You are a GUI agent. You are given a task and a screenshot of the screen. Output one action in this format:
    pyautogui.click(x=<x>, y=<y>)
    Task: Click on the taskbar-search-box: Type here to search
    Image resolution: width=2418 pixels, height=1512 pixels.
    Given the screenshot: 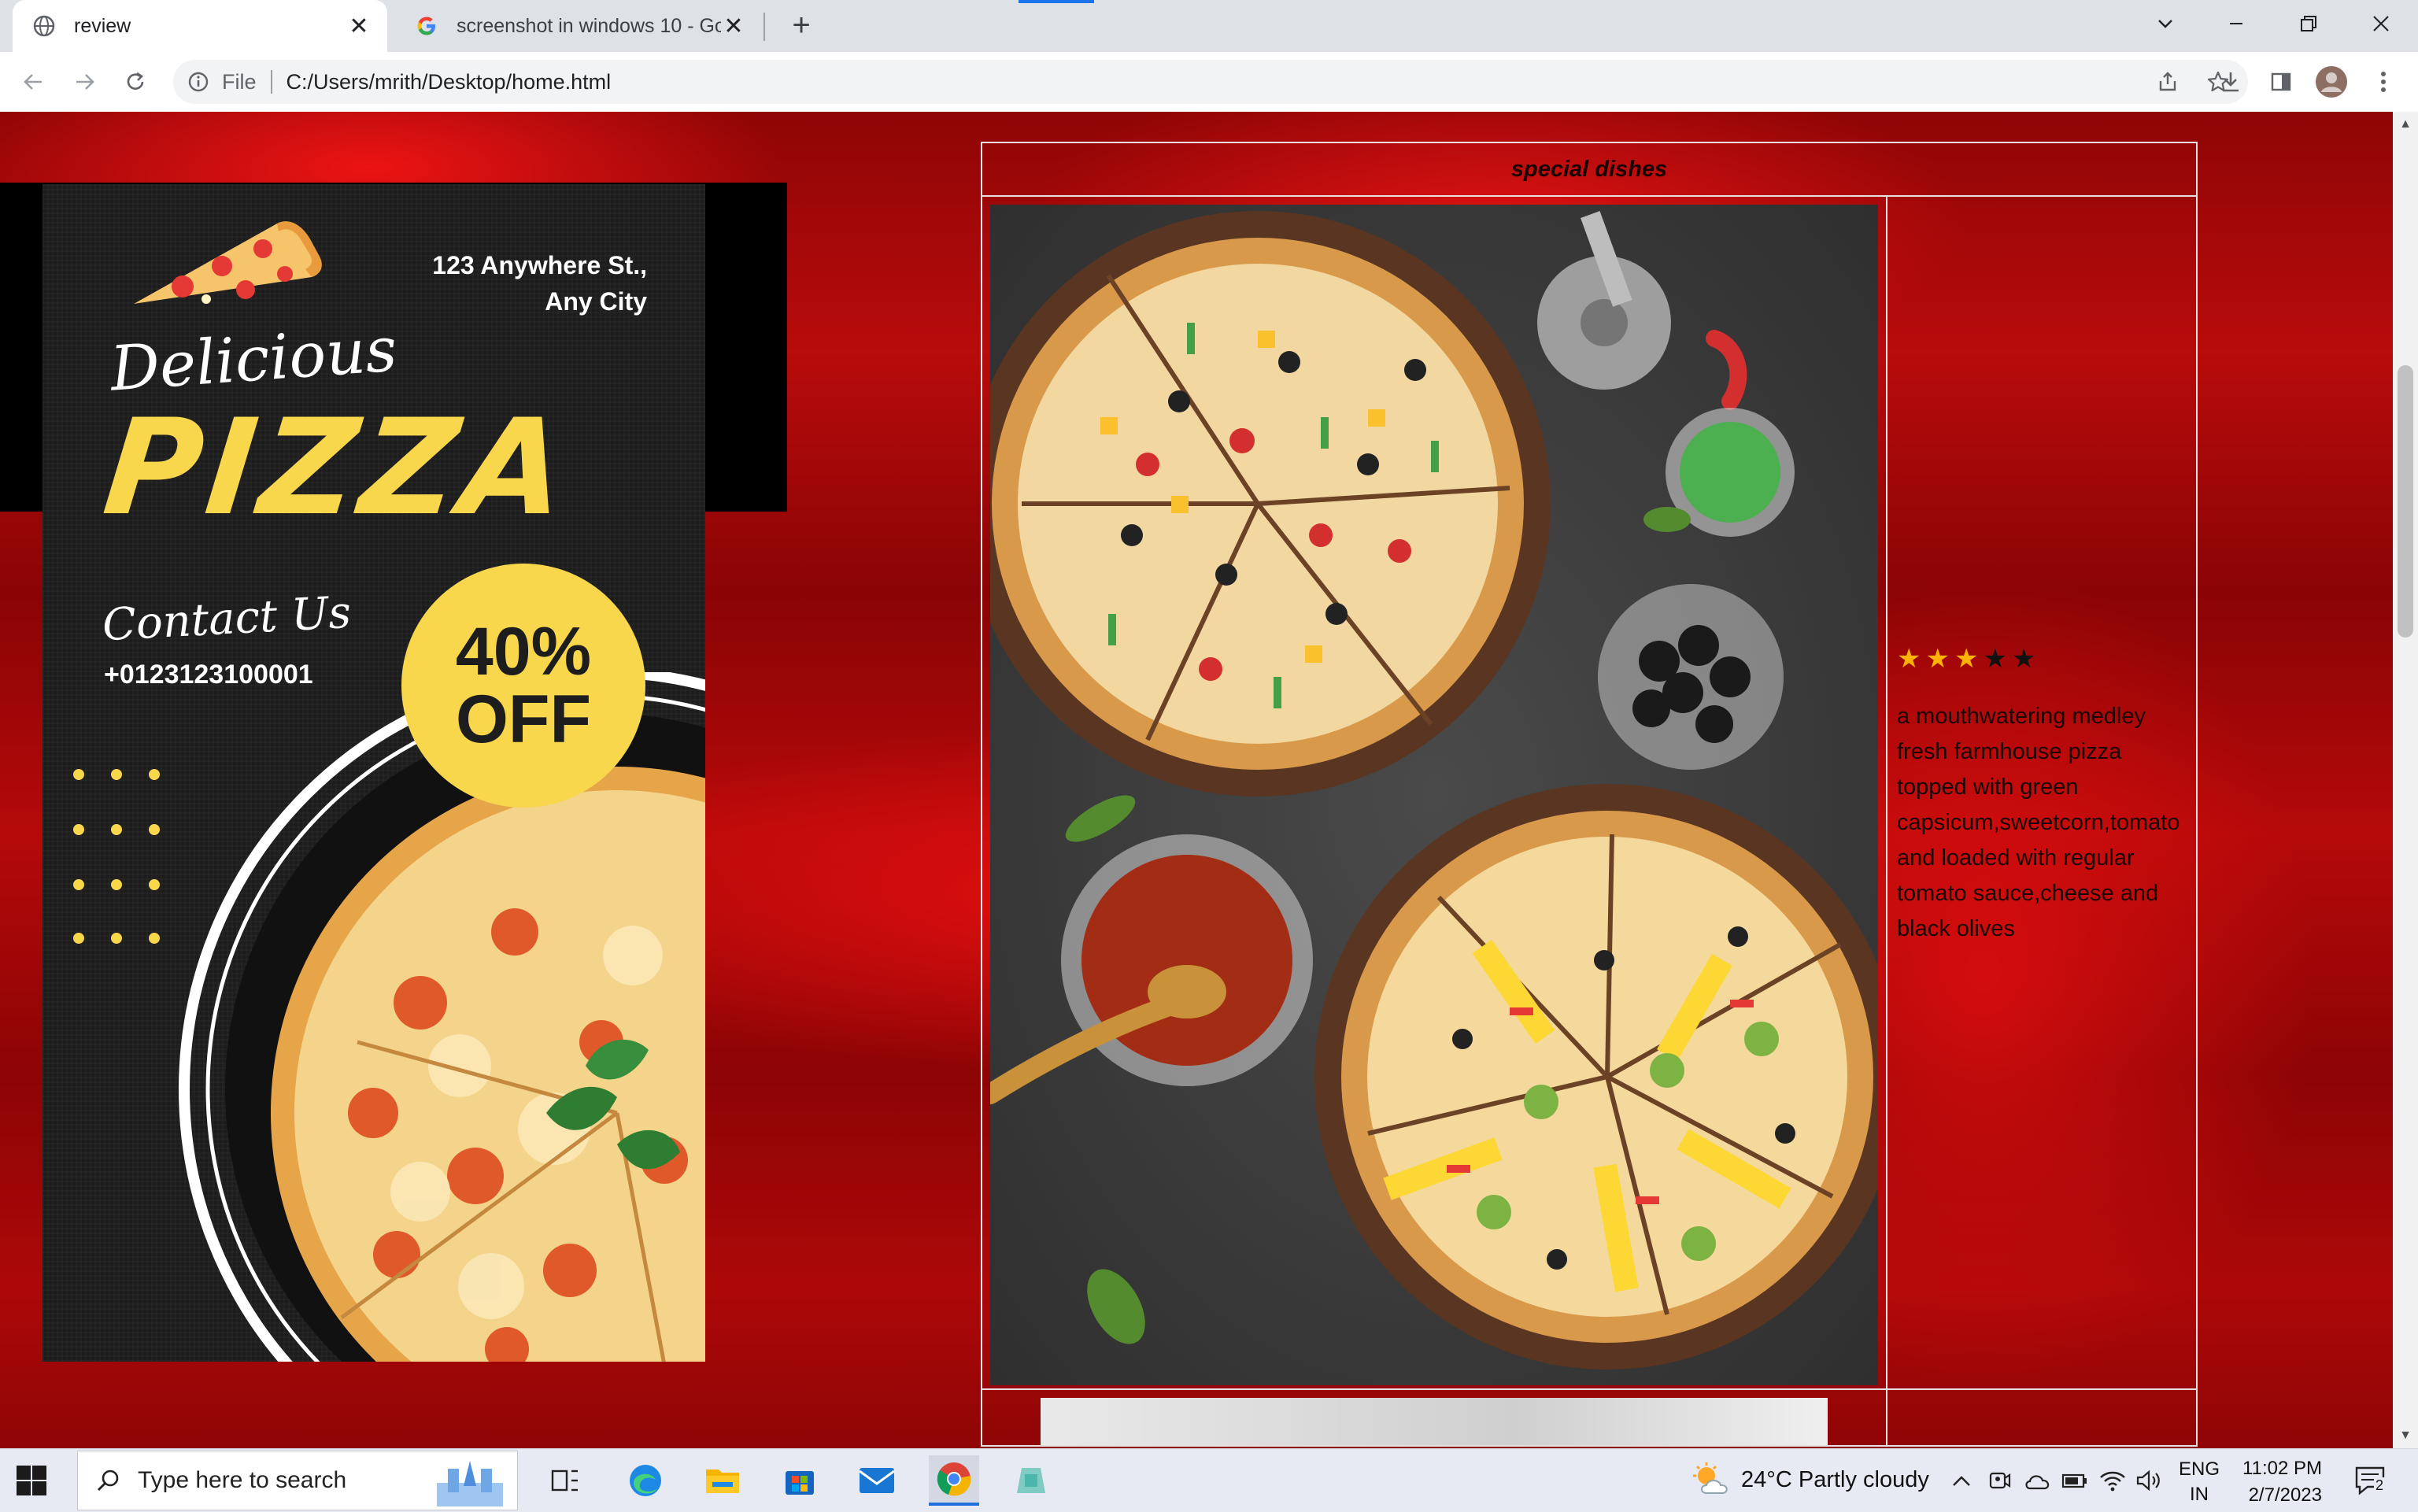 What is the action you would take?
    pyautogui.click(x=297, y=1480)
    